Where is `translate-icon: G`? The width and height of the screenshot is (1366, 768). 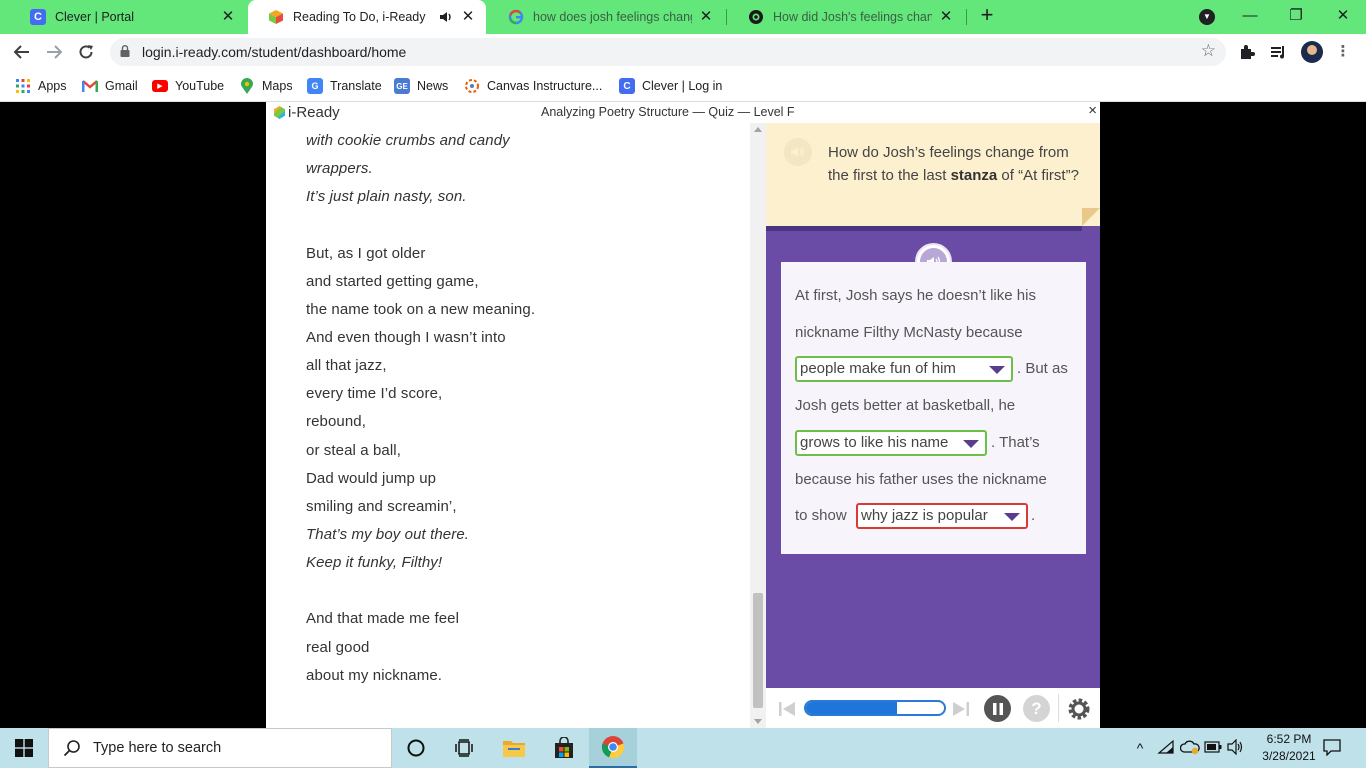
translate-icon: G is located at coordinates (315, 86).